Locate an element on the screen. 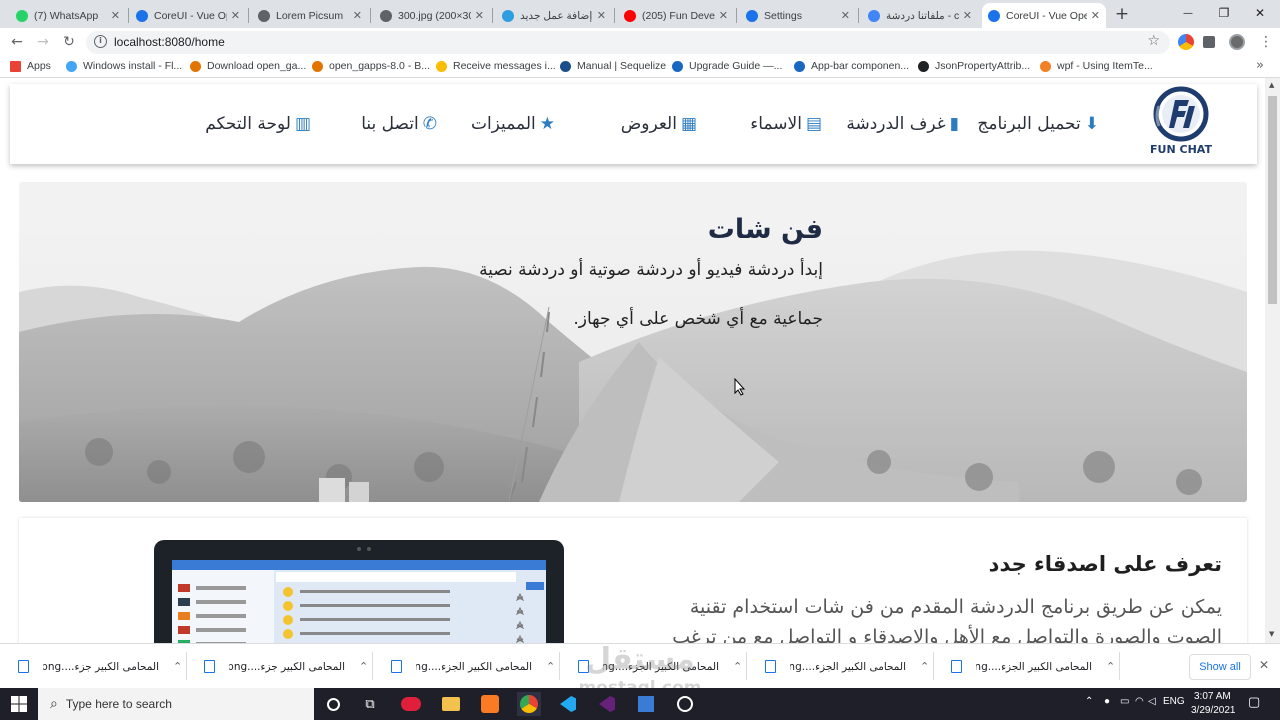 The image size is (1280, 720). page-scrollbar: ▲ ▼ is located at coordinates (1272, 360).